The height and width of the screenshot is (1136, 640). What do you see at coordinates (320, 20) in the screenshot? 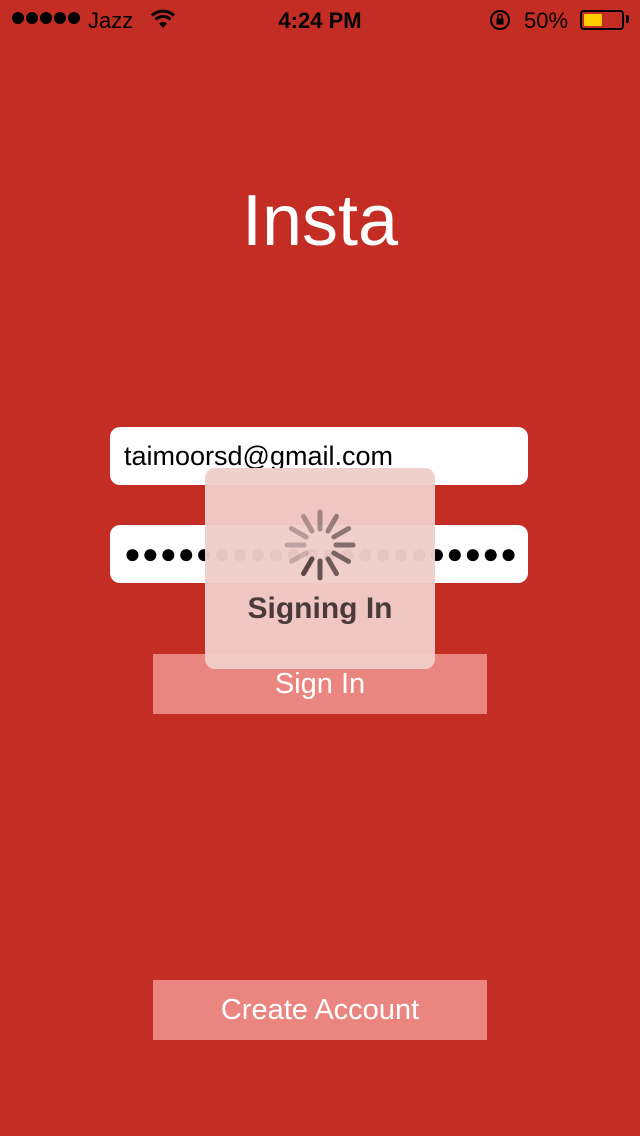
I see `status-bar: Jazz 4:24 PM 50%` at bounding box center [320, 20].